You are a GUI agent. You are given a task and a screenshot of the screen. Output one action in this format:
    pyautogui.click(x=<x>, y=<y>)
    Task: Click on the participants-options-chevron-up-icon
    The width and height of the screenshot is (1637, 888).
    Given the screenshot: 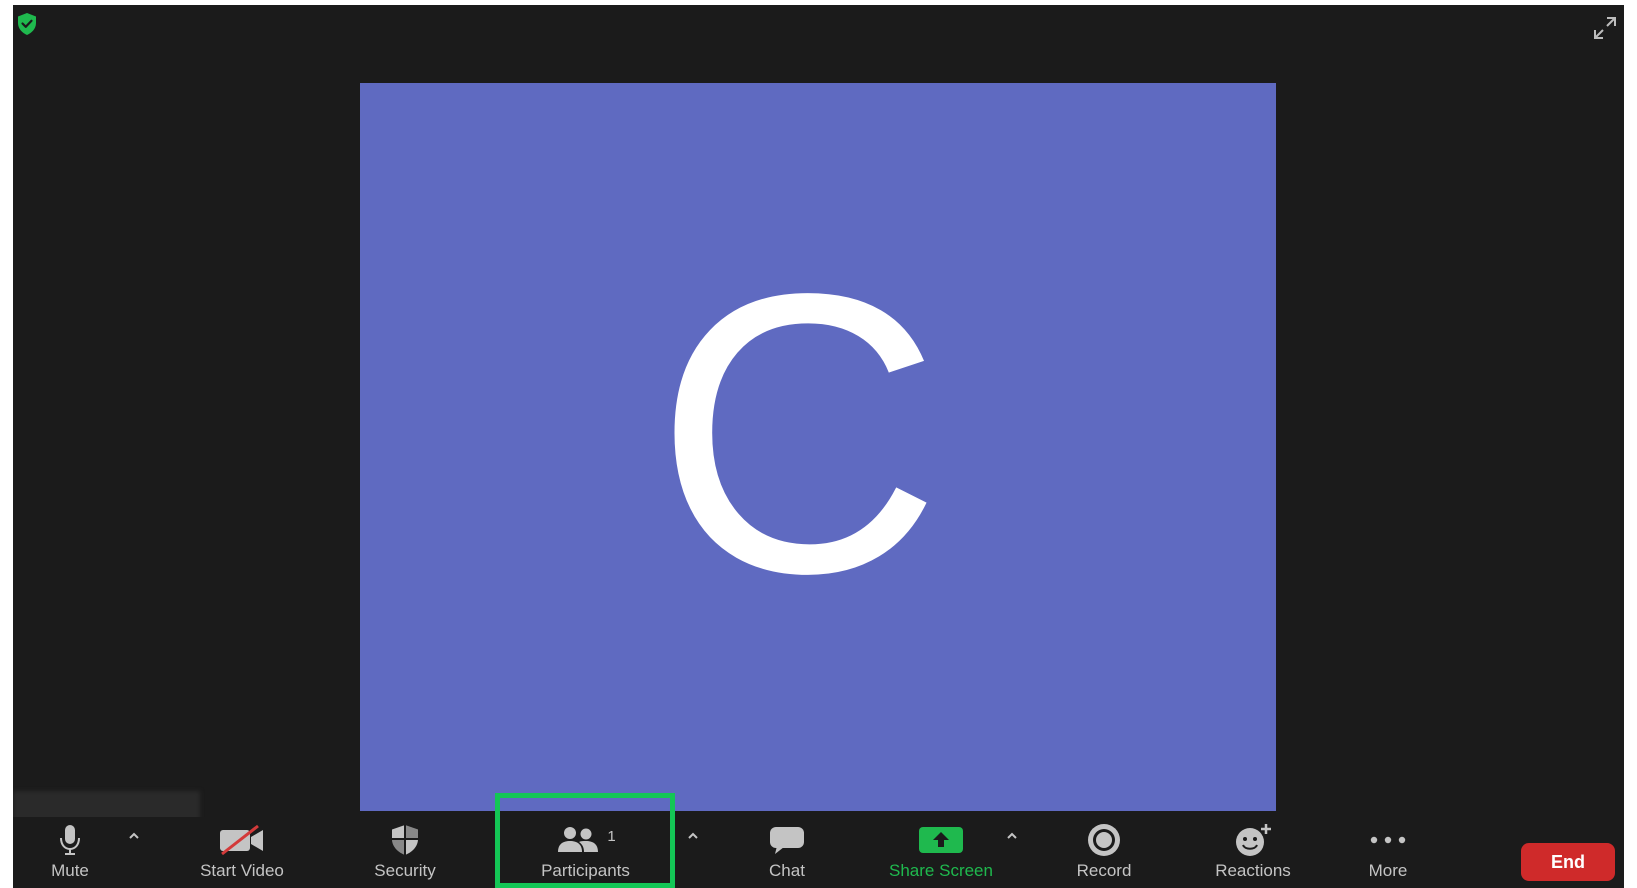 What is the action you would take?
    pyautogui.click(x=693, y=836)
    